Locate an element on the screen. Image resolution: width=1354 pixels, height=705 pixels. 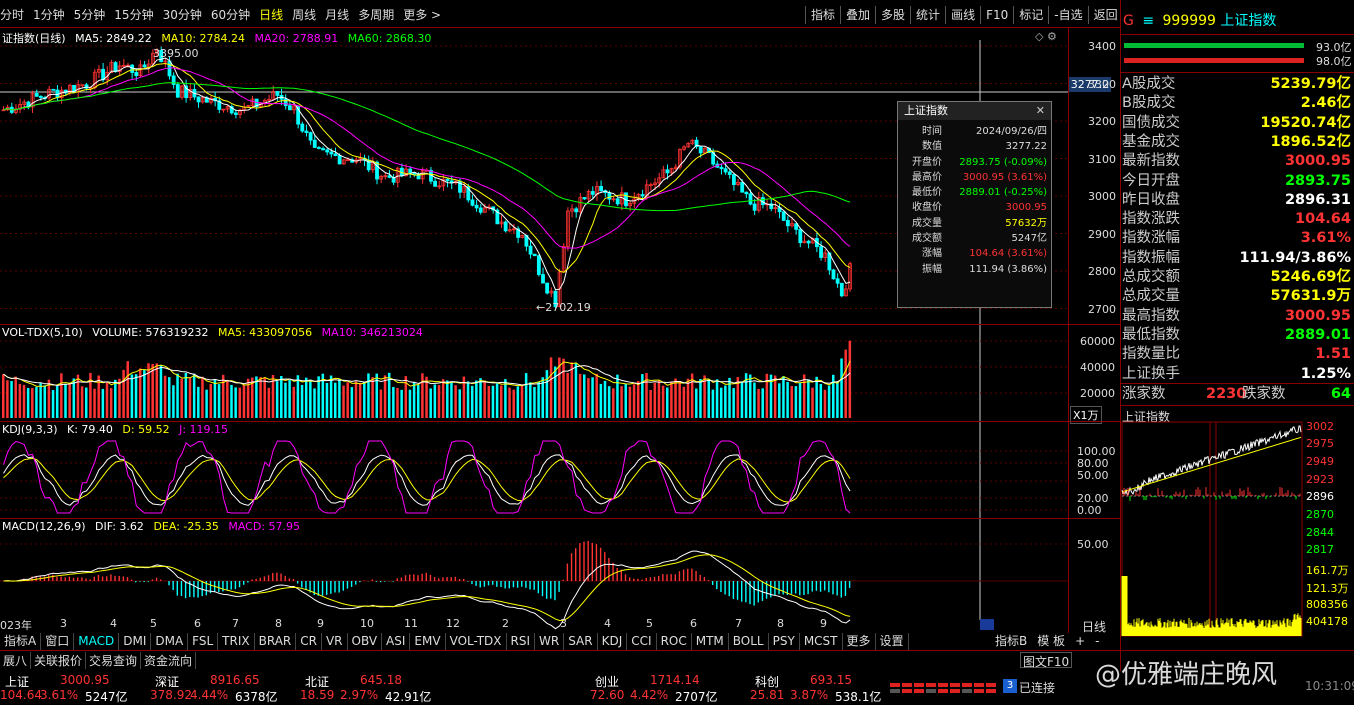
tooltip-row: 振幅 111.94 (3.86%) is located at coordinates (974, 269).